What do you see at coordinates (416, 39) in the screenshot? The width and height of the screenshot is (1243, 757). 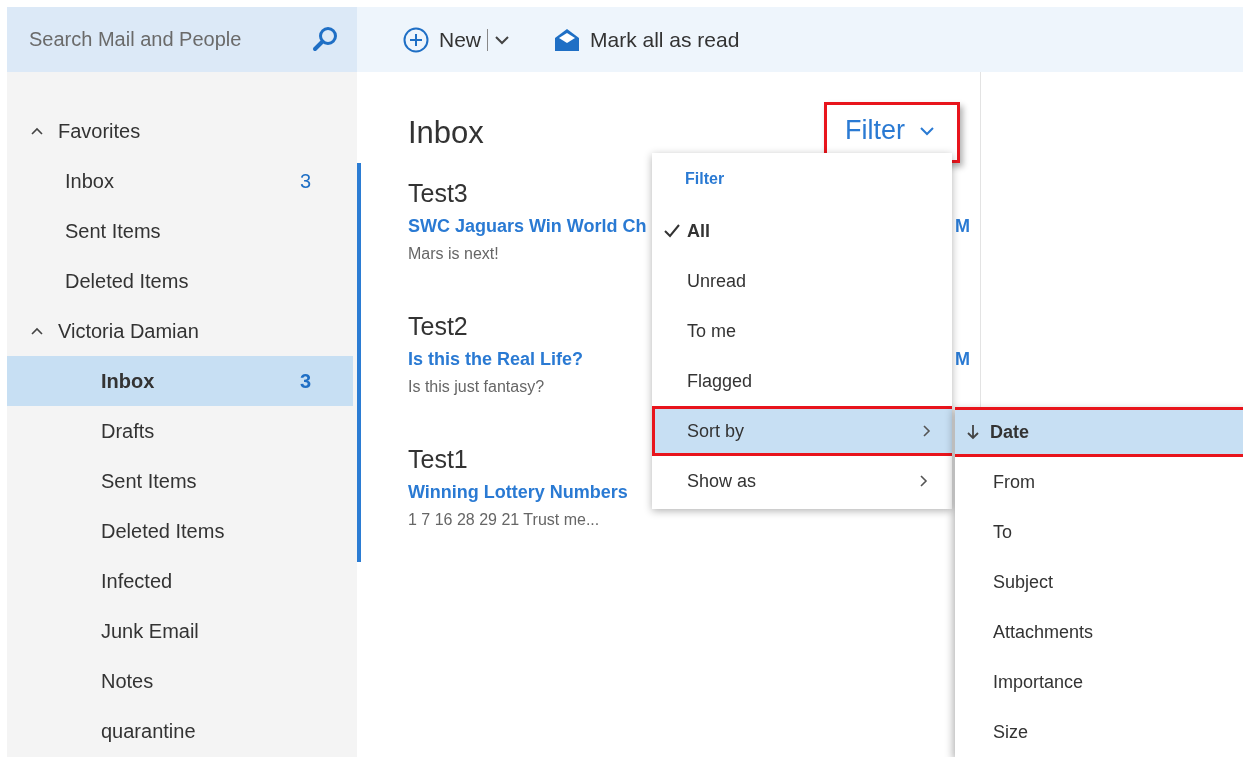 I see `plus-circle-icon` at bounding box center [416, 39].